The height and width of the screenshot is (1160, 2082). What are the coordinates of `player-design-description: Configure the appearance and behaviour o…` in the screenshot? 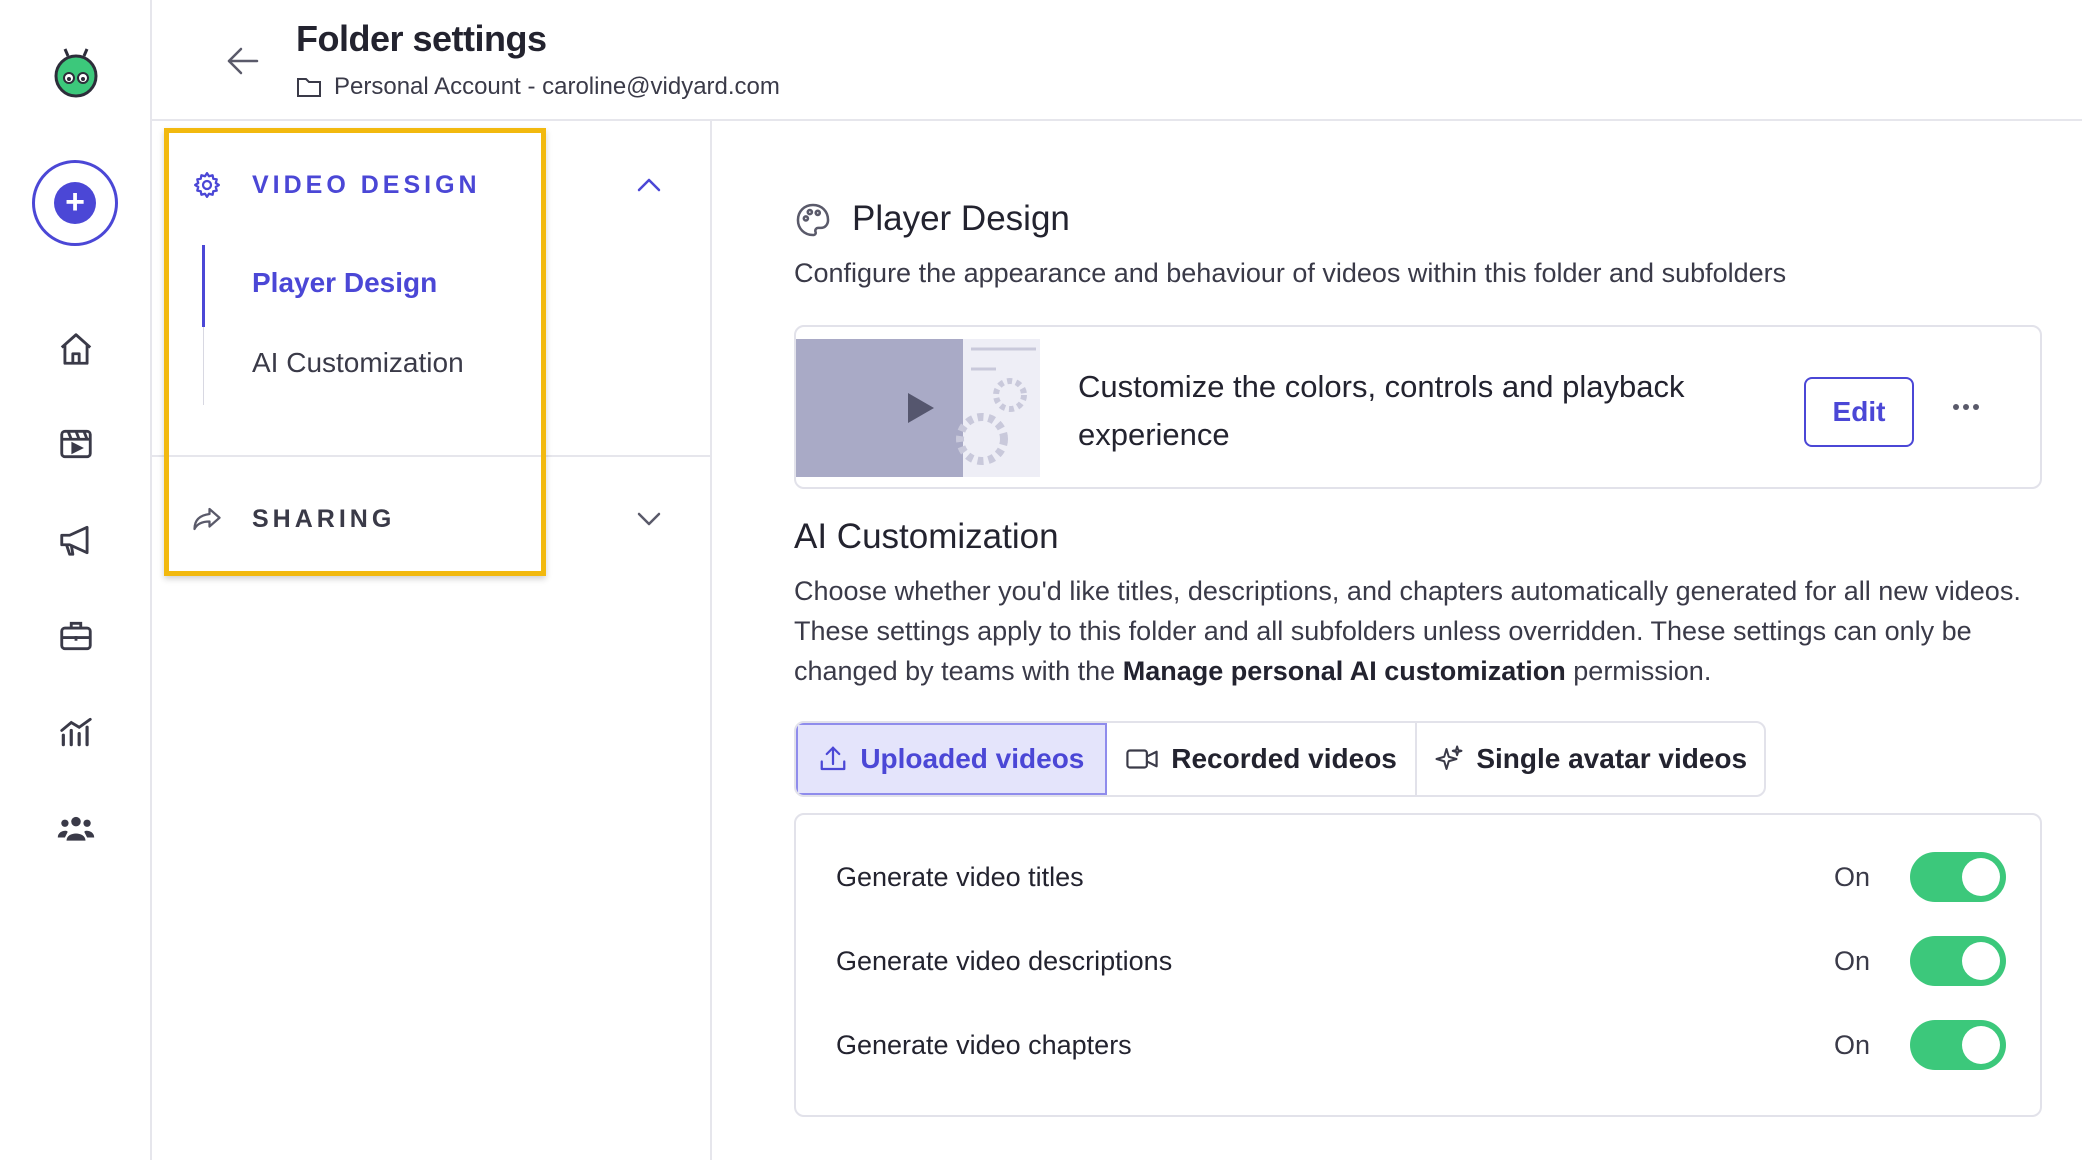 It's located at (1290, 273).